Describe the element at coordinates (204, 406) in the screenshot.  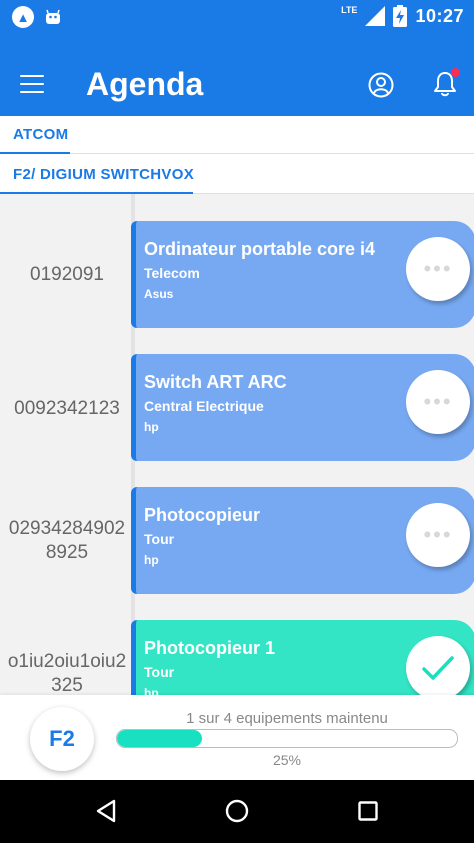
I see `equipment-category: Central Electrique` at that location.